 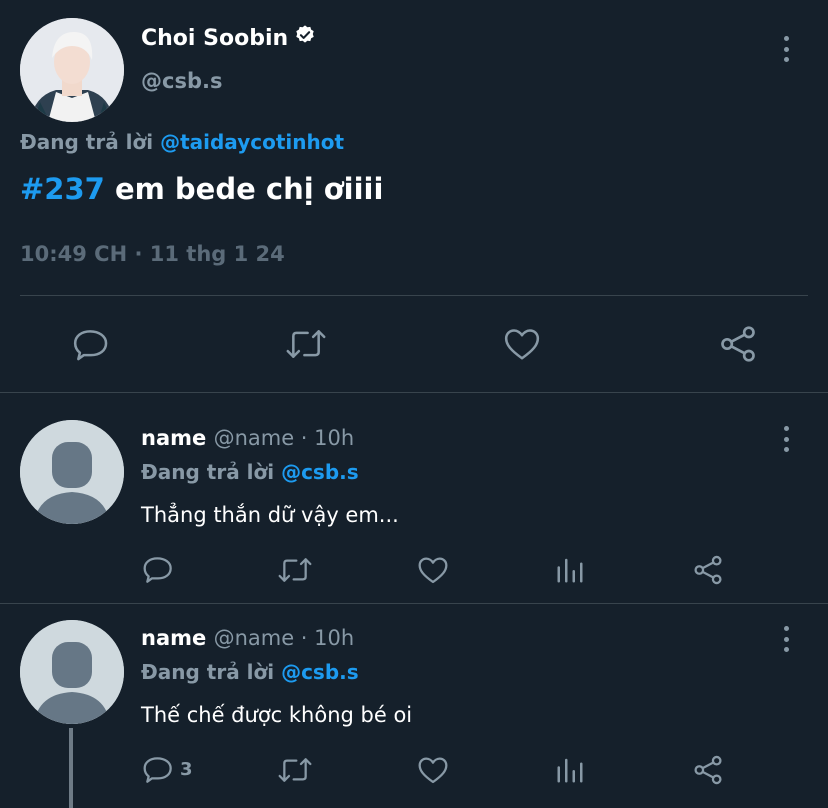 What do you see at coordinates (277, 715) in the screenshot?
I see `reply-text: Thế chế được không bé oi` at bounding box center [277, 715].